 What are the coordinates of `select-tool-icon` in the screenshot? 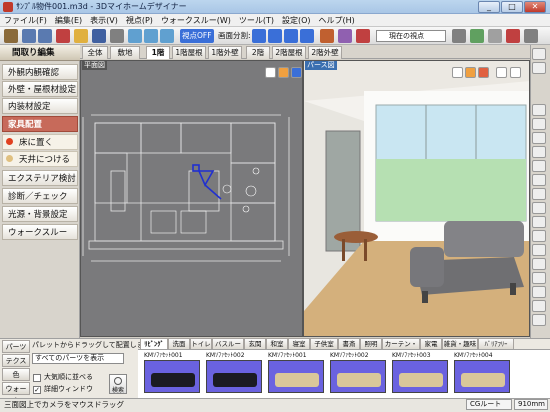 It's located at (11, 36).